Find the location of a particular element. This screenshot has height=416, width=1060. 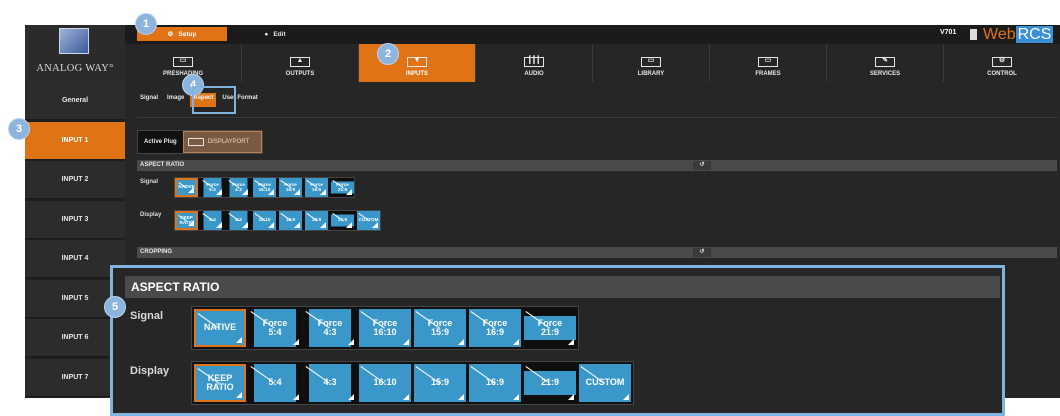

services-icon: ✎ is located at coordinates (885, 62).